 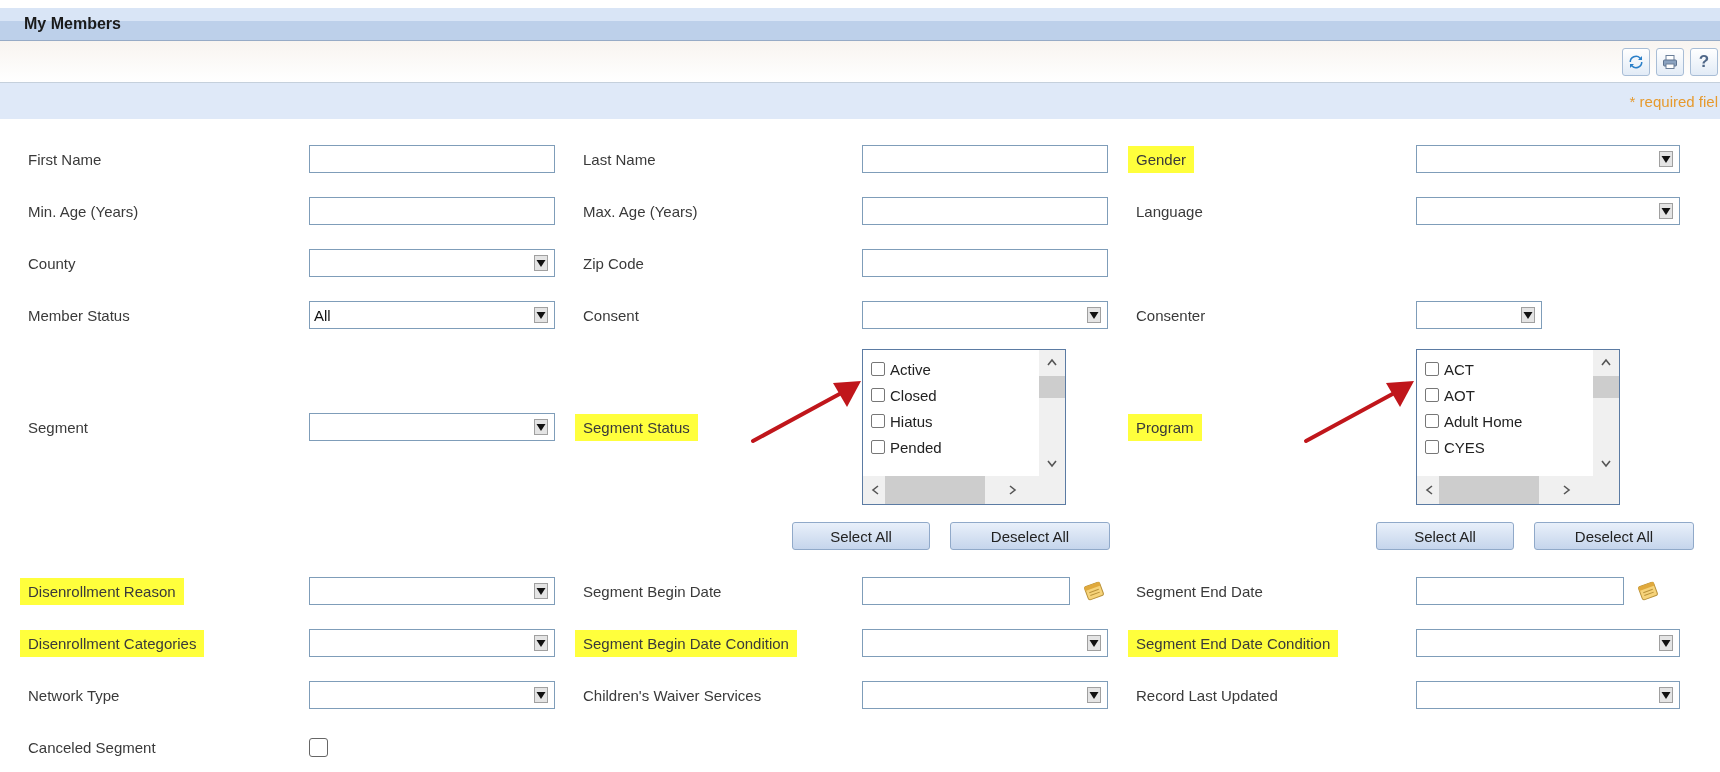 What do you see at coordinates (636, 427) in the screenshot?
I see `field-label: Segment Status` at bounding box center [636, 427].